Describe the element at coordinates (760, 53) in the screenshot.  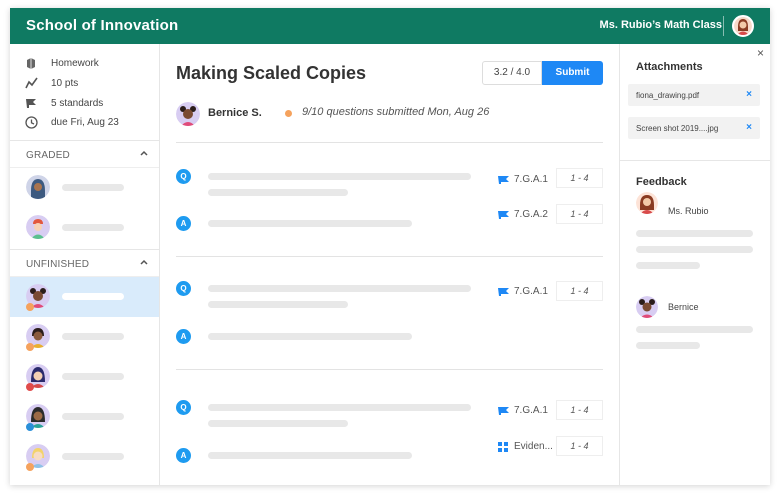
I see `close-icon: ×` at that location.